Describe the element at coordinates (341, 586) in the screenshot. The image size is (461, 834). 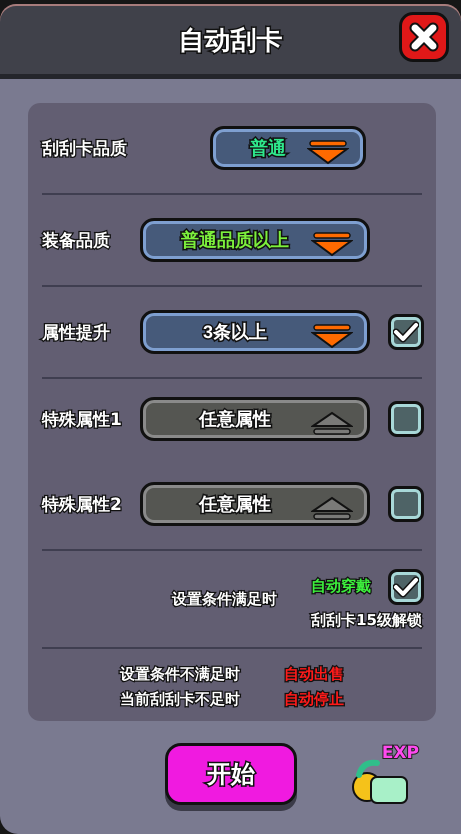
I see `action-text: 自动穿戴` at that location.